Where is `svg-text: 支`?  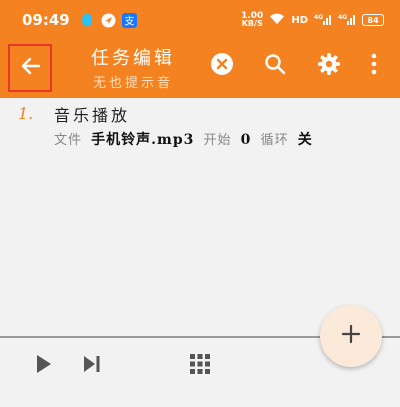
svg-text: 支 is located at coordinates (129, 21).